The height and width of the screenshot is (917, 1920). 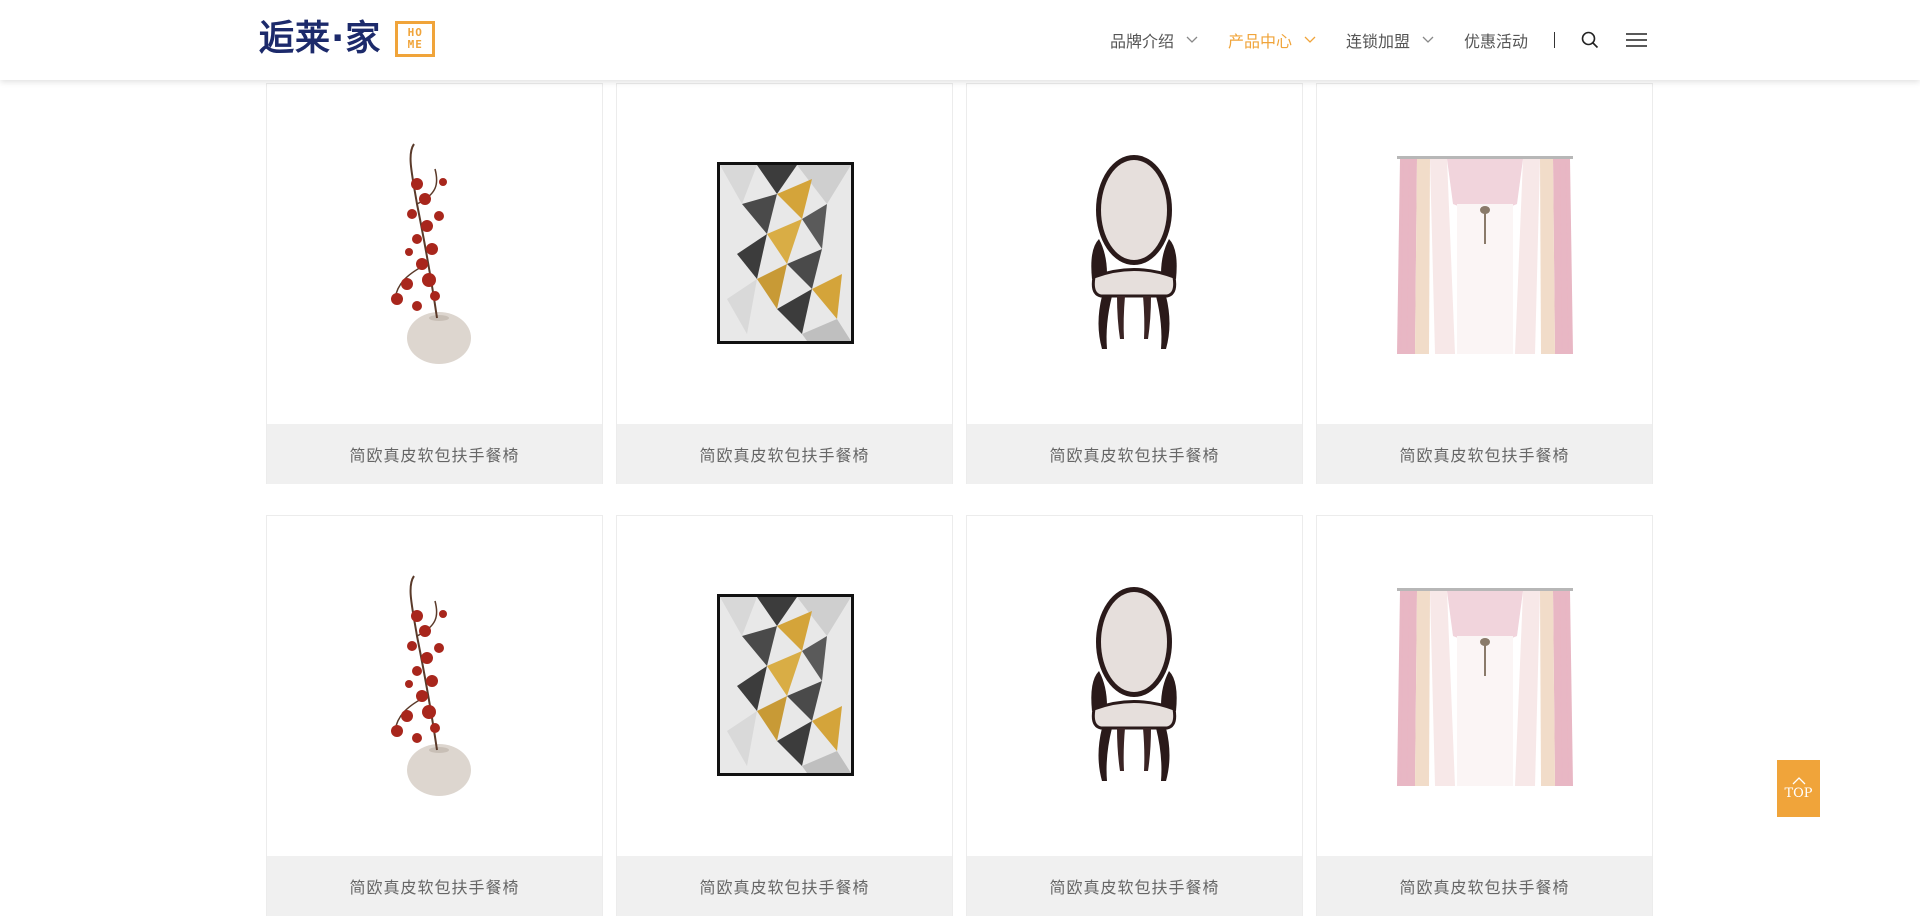 I want to click on menu-button, so click(x=1636, y=40).